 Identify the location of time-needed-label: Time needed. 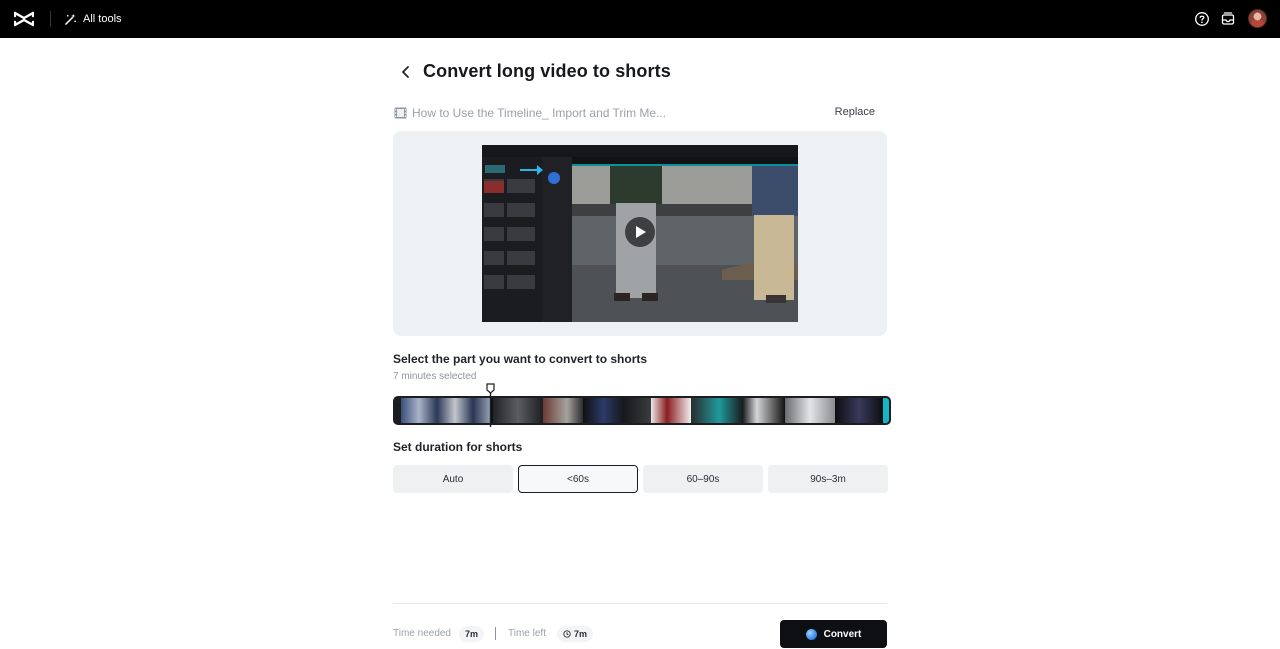
(422, 633).